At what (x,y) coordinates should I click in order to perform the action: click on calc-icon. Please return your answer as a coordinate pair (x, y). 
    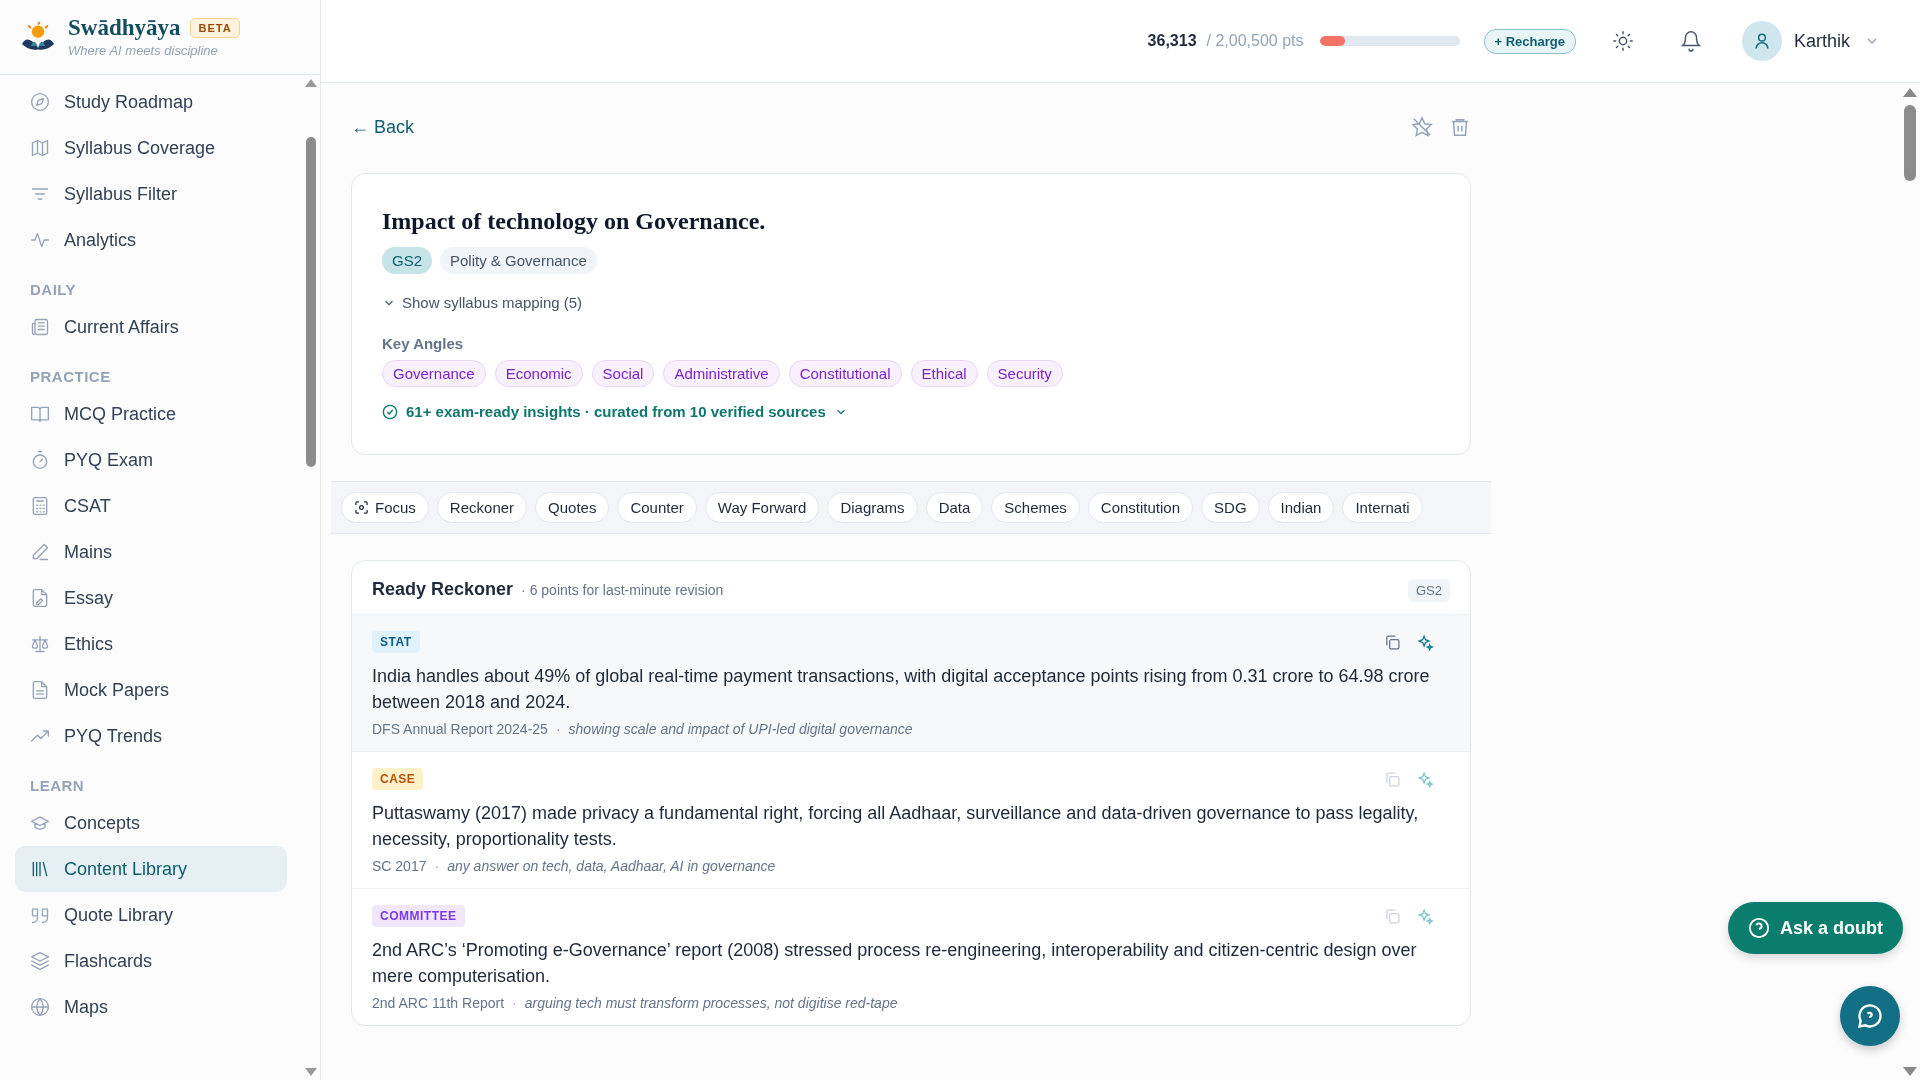
    Looking at the image, I should click on (40, 506).